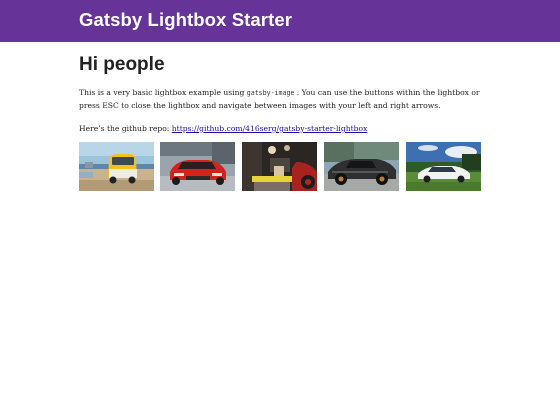  I want to click on yellow-van-photo, so click(116, 166).